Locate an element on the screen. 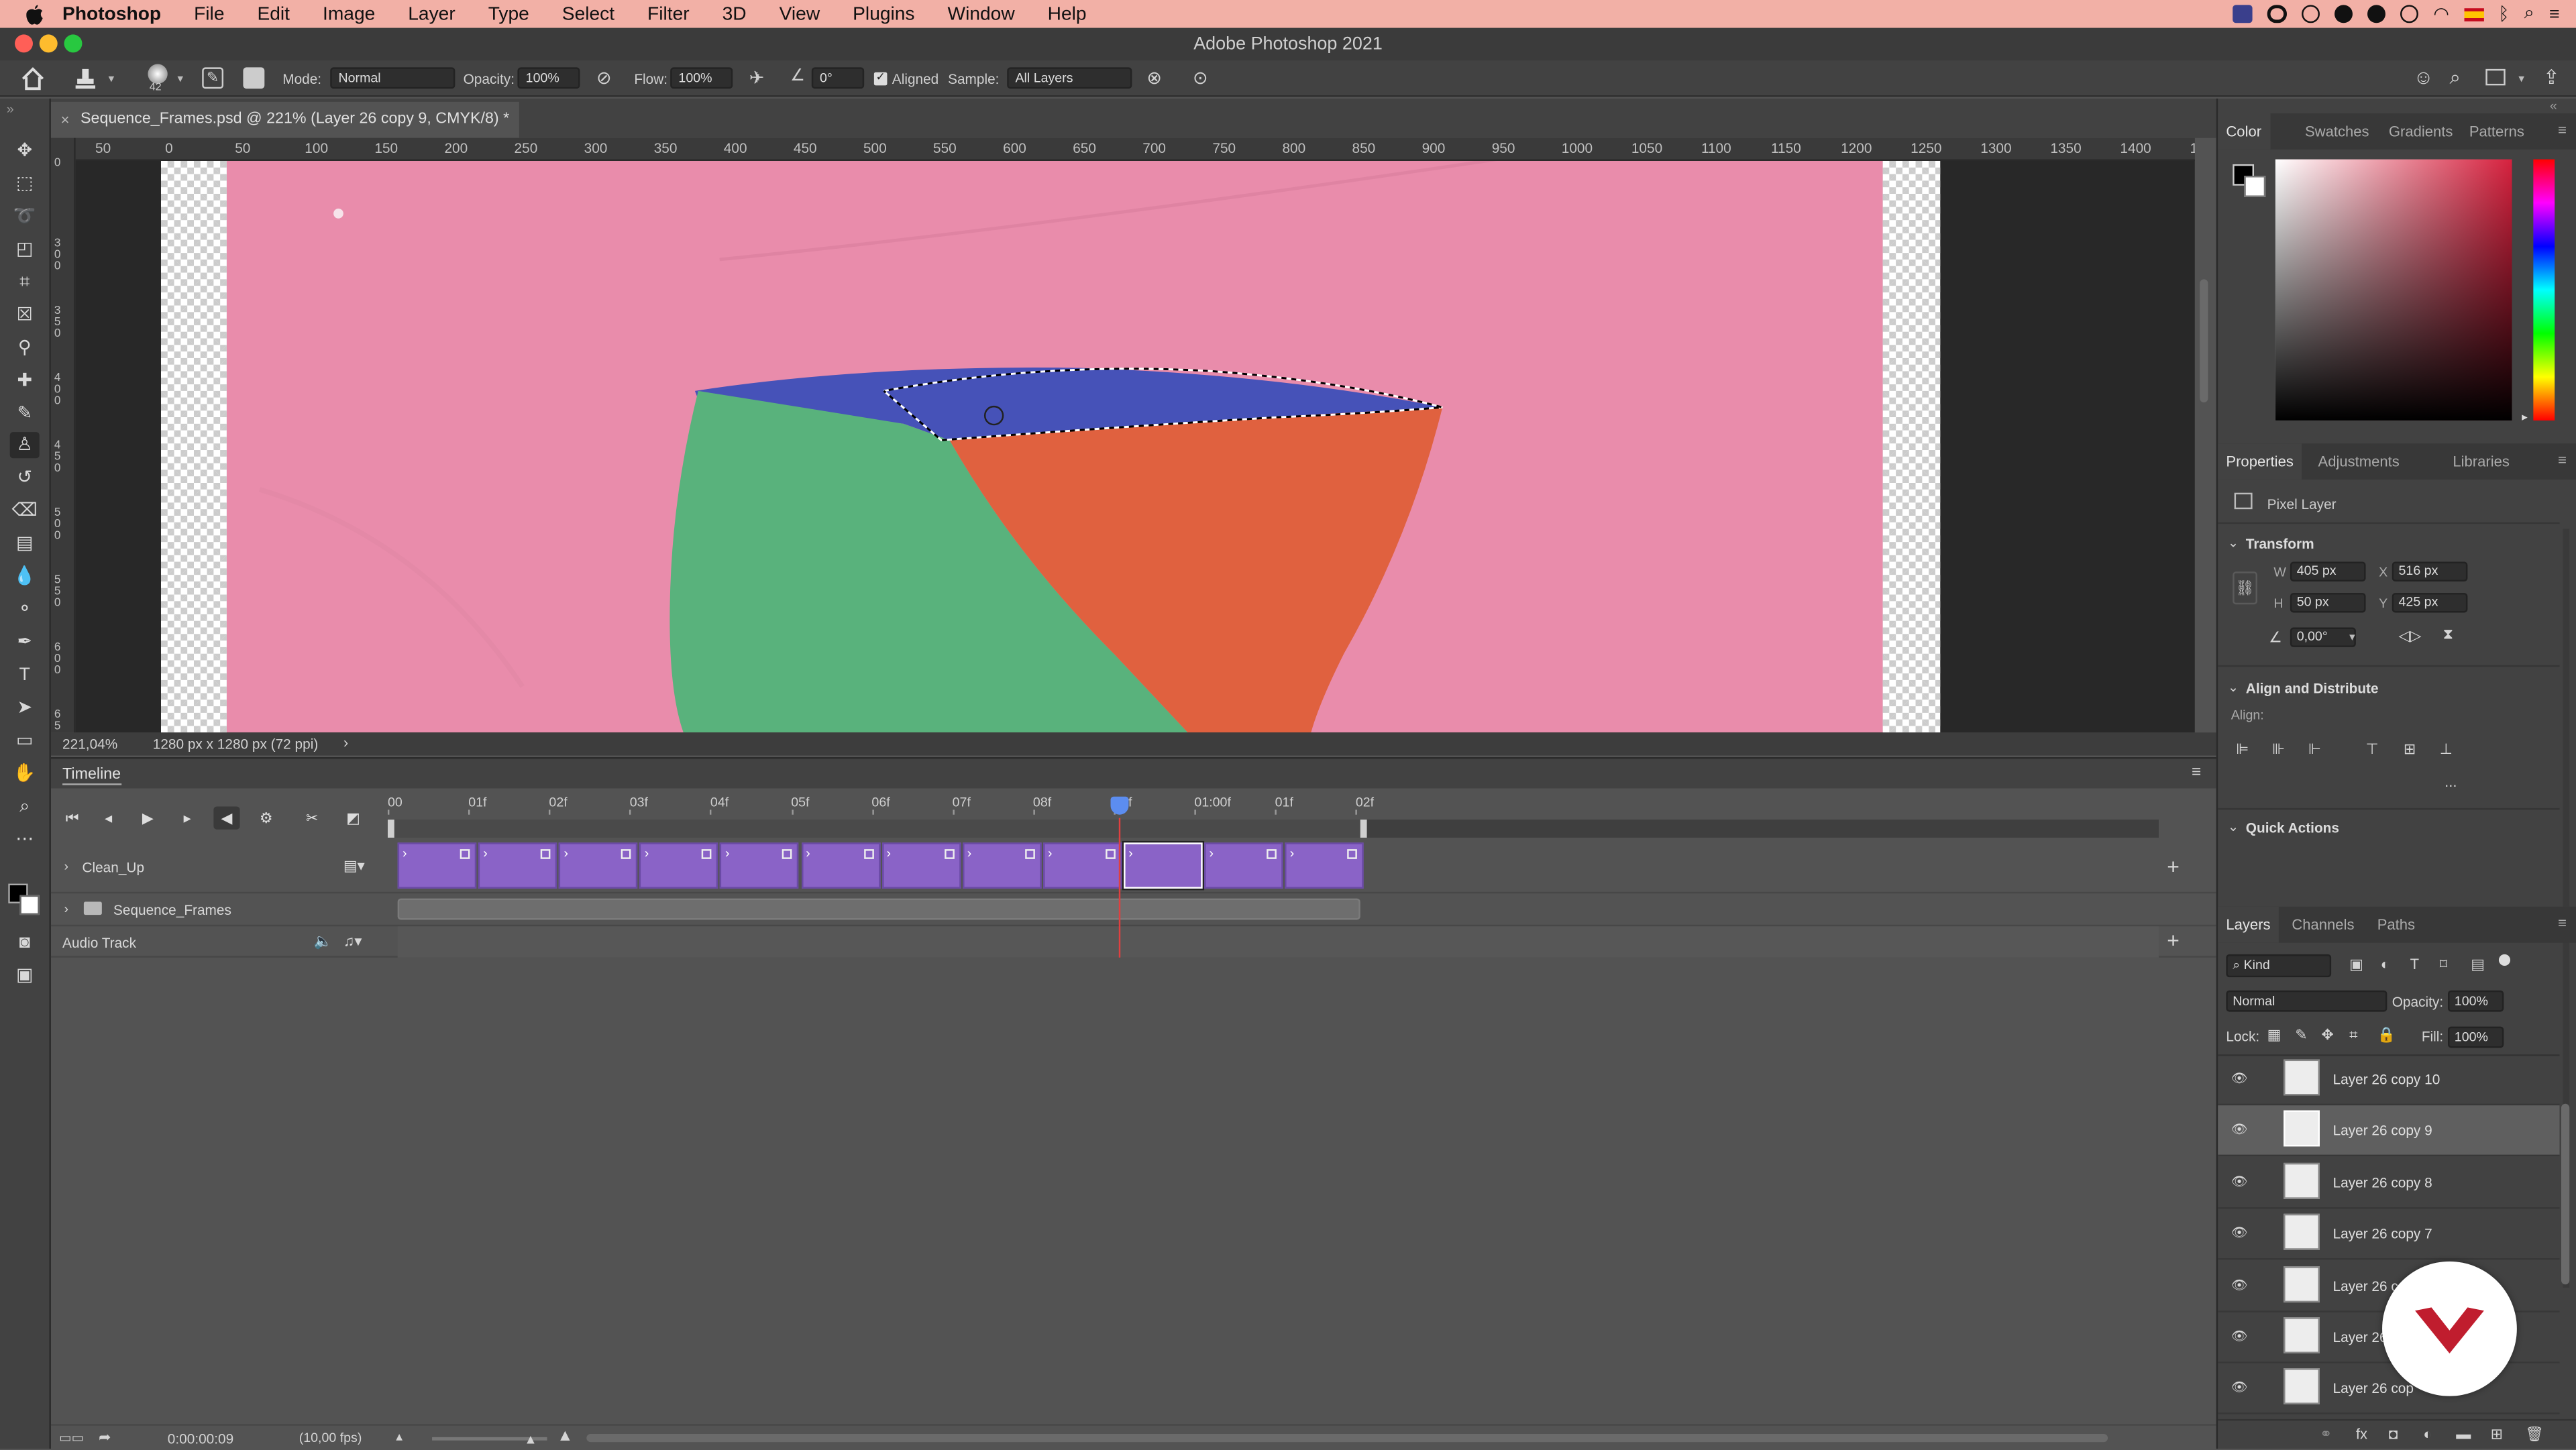  lock-transparent-icon: ▦ is located at coordinates (2274, 1036).